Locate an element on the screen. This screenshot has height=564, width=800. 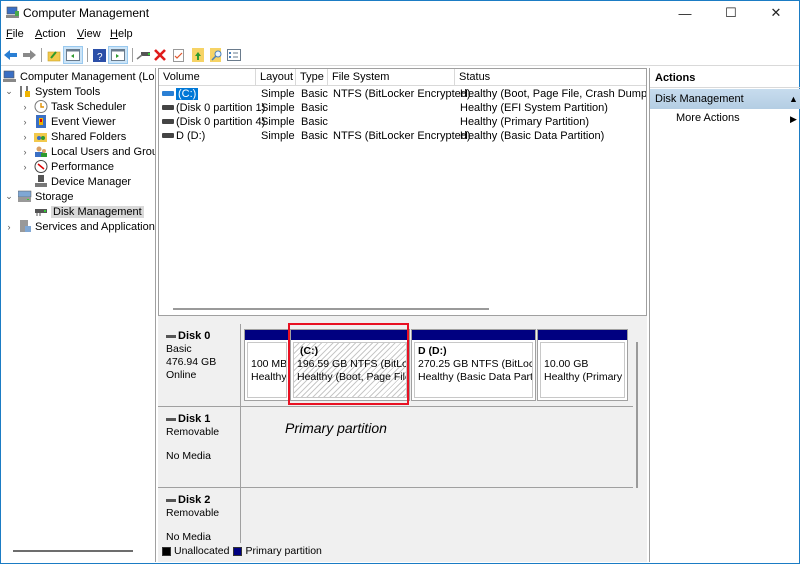
up-one-level-button is located at coordinates (54, 55).